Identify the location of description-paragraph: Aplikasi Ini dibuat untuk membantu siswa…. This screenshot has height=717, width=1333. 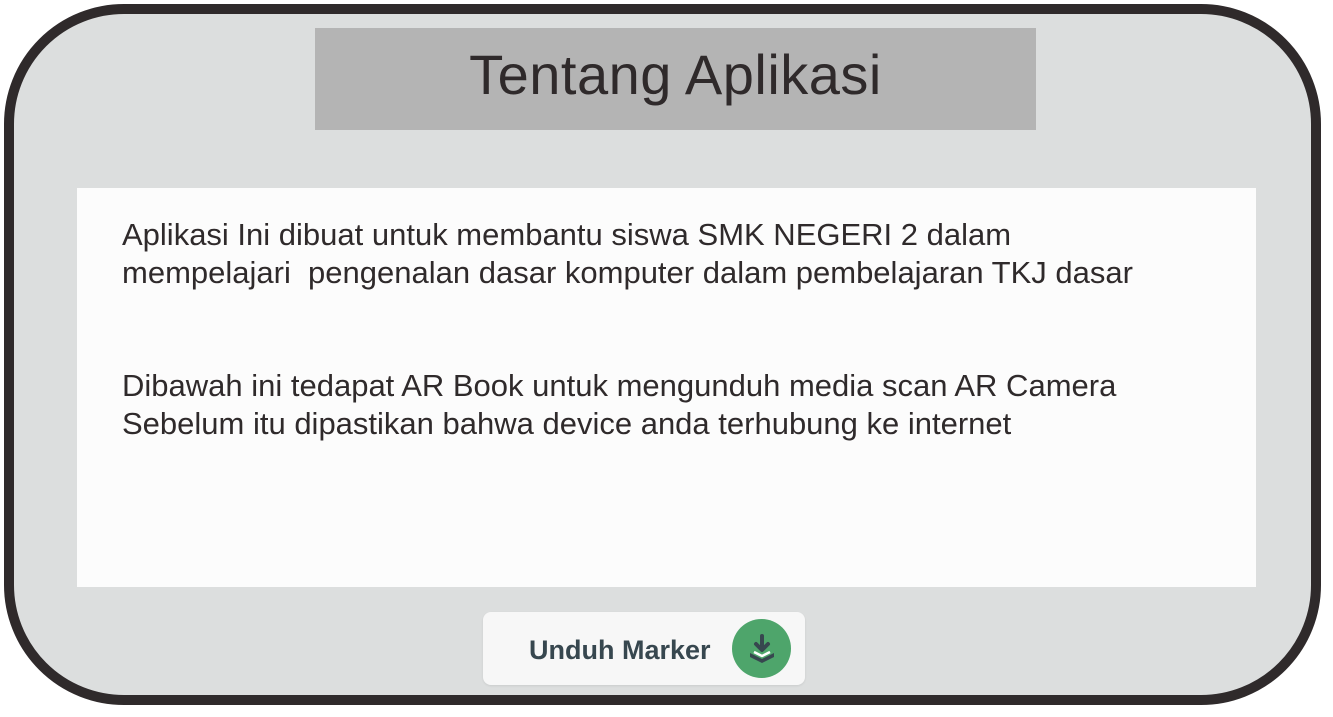
(627, 254).